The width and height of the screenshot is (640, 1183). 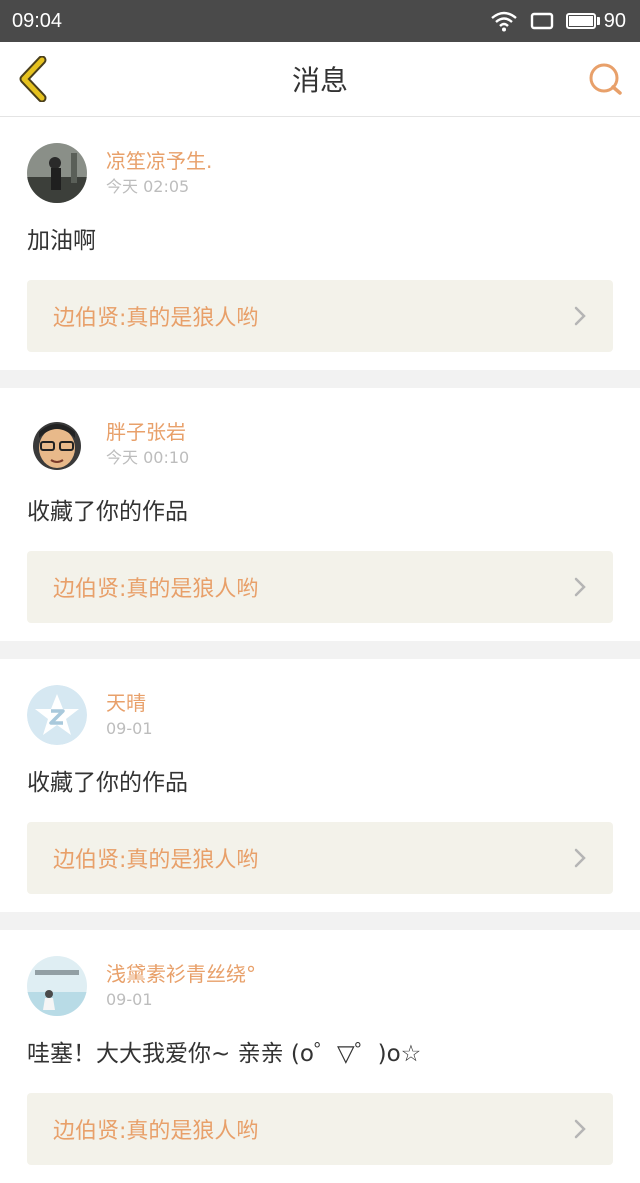 I want to click on battery-indicator: 90, so click(x=595, y=21).